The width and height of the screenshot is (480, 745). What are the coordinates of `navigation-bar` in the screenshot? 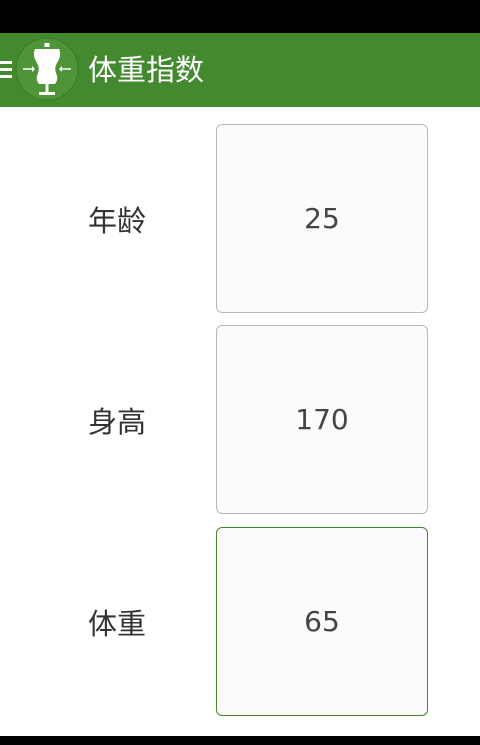 It's located at (240, 740).